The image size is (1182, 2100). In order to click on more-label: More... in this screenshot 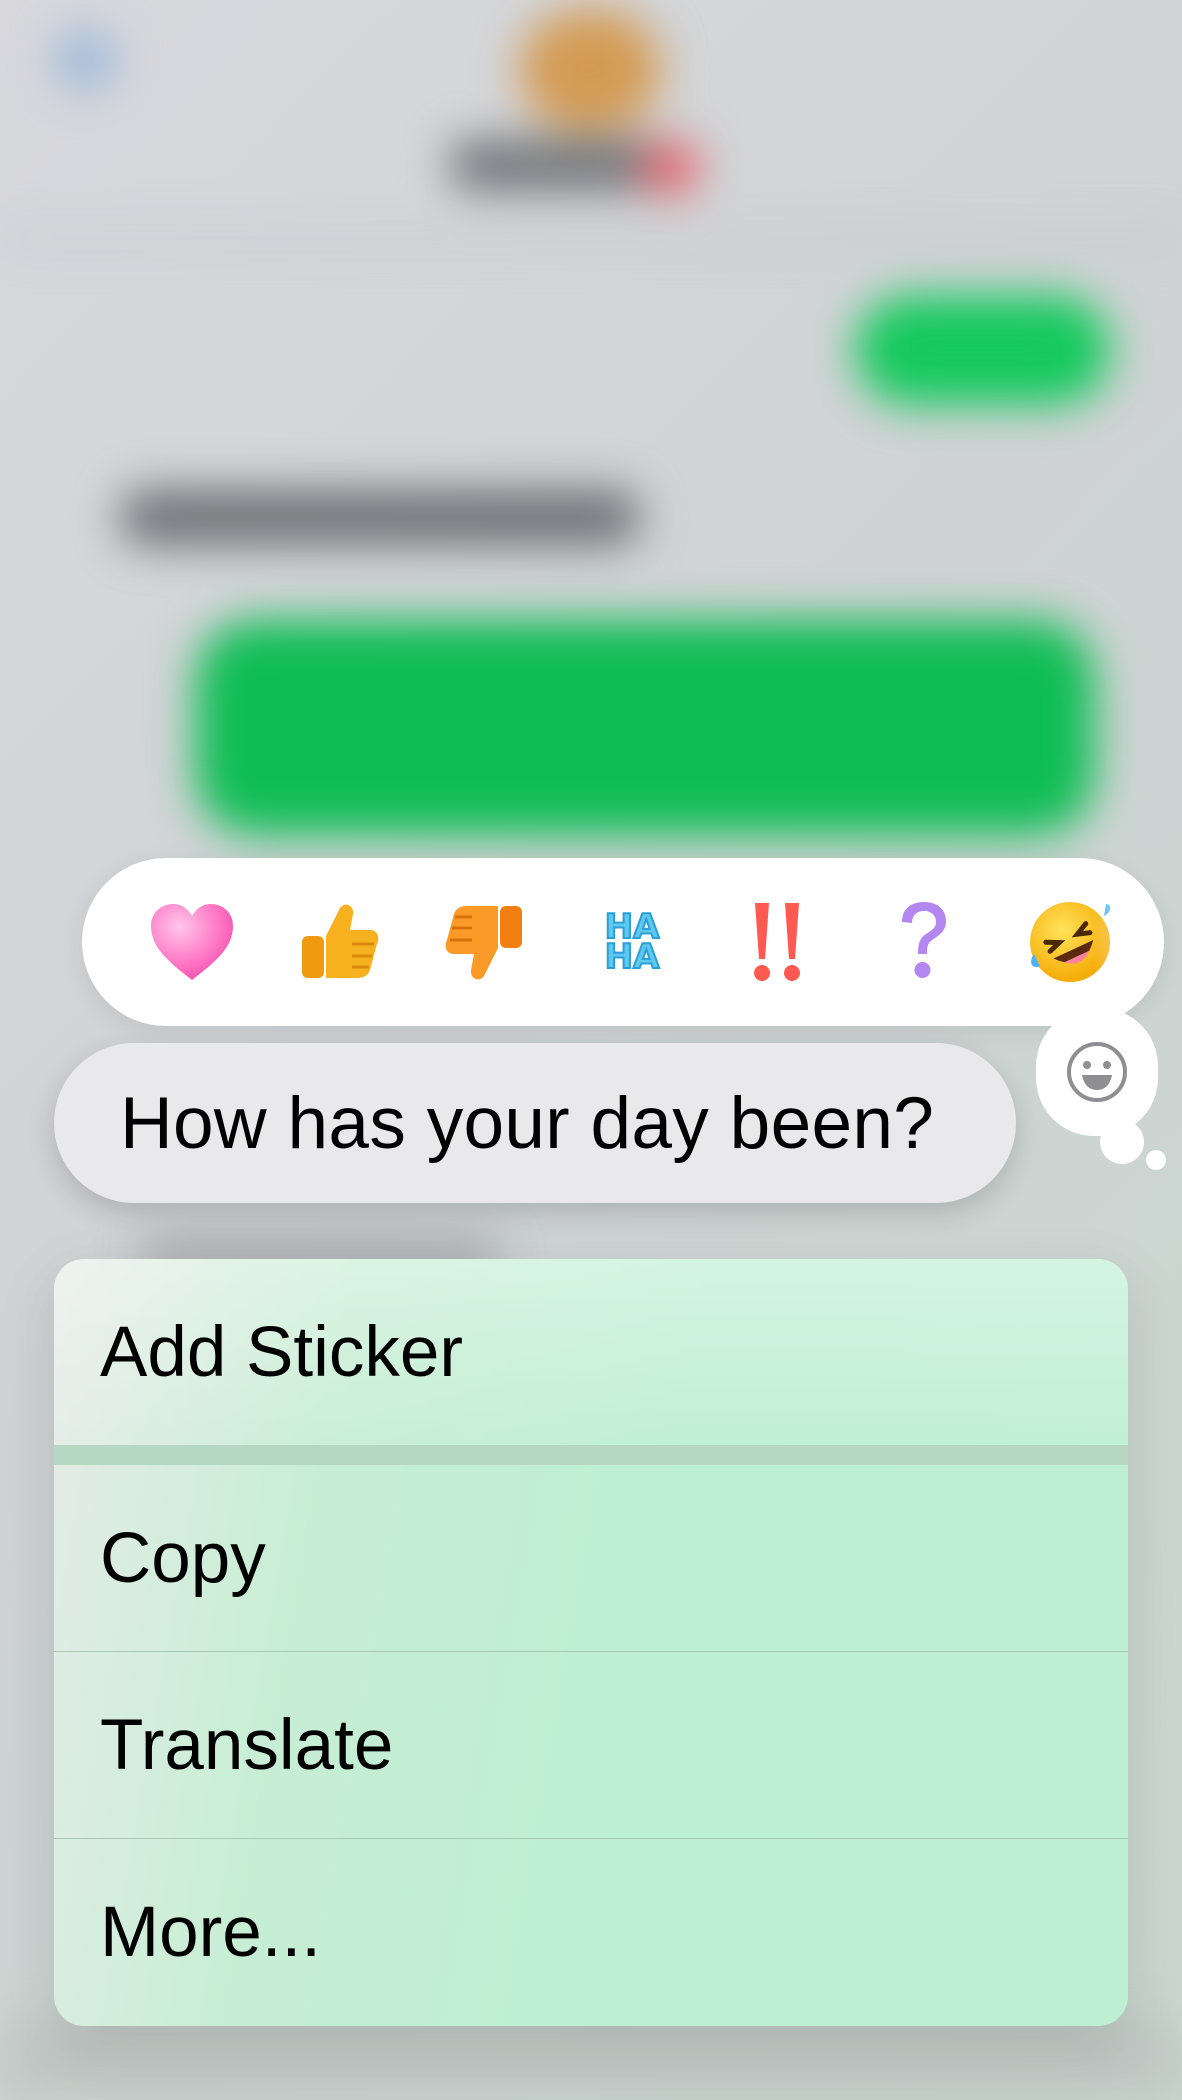, I will do `click(210, 1932)`.